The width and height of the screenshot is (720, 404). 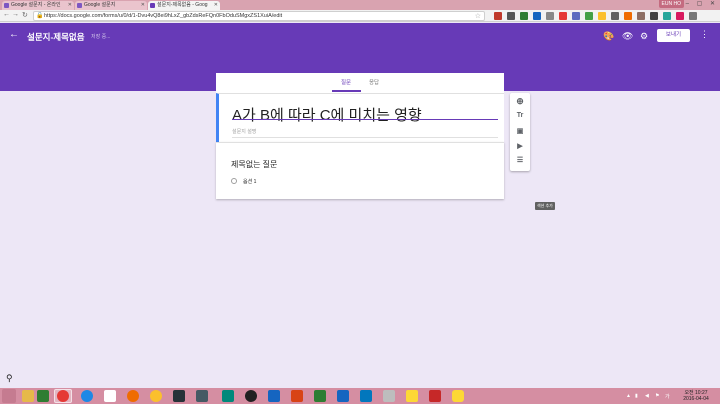 I want to click on window-controls: – ▢ ✕, so click(x=702, y=3).